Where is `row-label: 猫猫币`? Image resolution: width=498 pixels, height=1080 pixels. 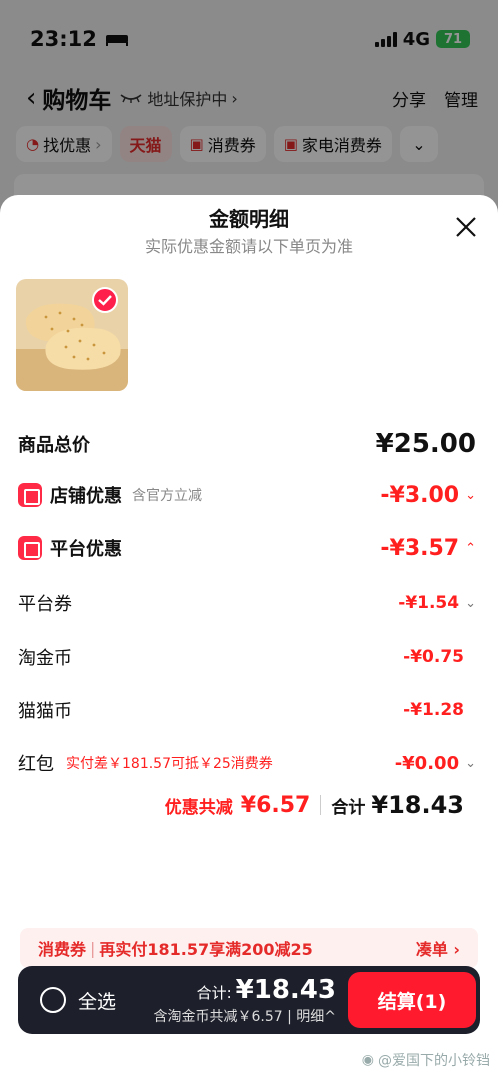
row-label: 猫猫币 is located at coordinates (45, 711).